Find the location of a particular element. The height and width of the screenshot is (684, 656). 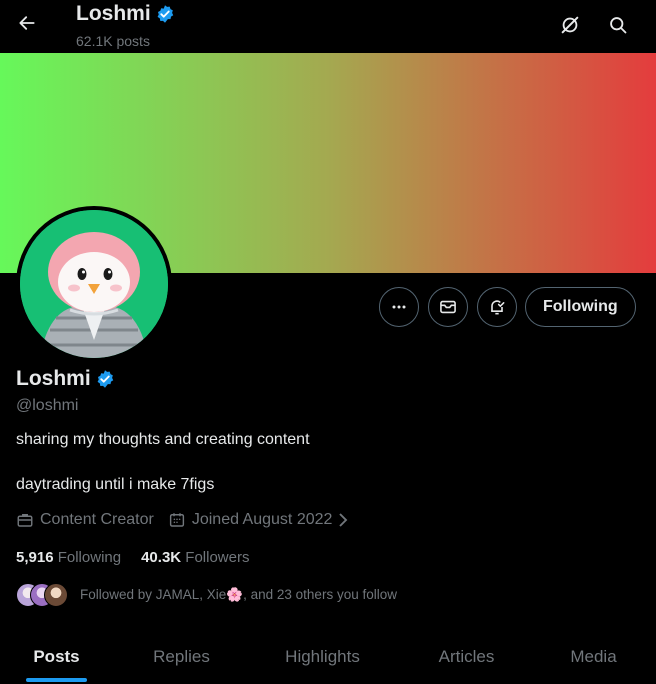

tab-posts: Posts is located at coordinates (56, 657).